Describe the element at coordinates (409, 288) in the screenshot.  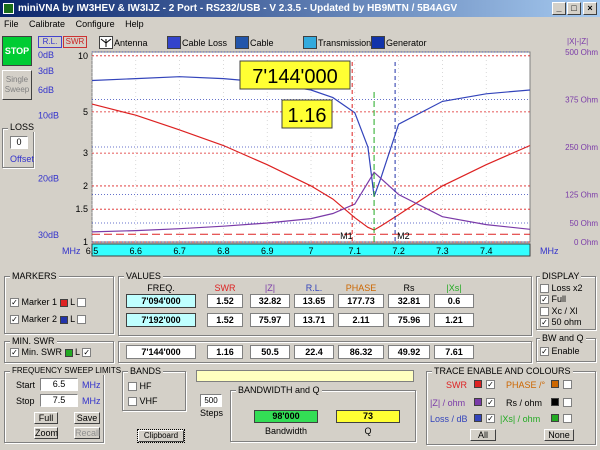
I see `col-rs: Rs` at that location.